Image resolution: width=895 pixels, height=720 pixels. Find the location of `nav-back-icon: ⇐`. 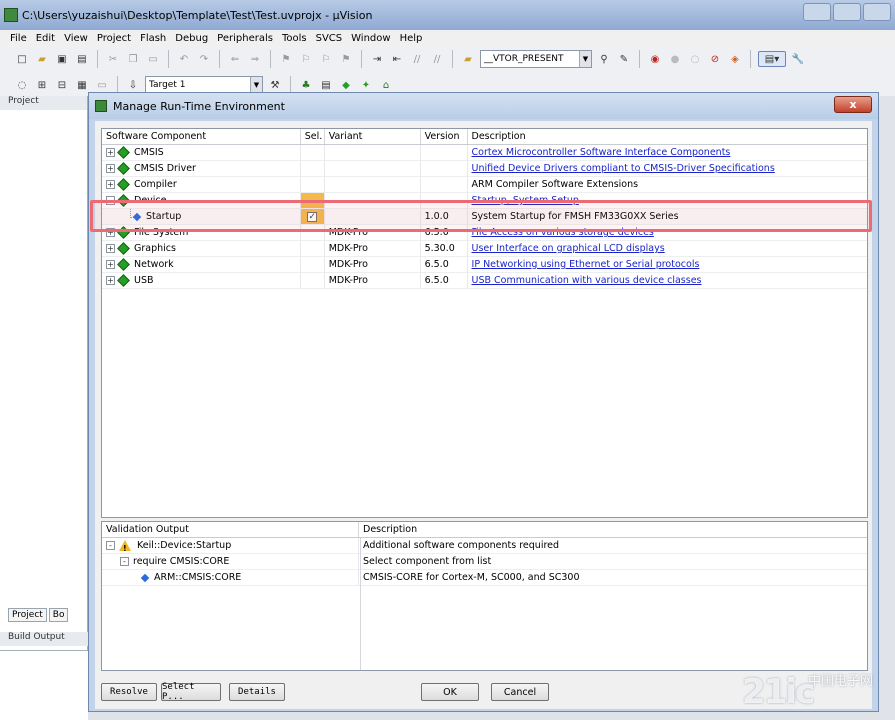

nav-back-icon: ⇐ is located at coordinates (235, 59).